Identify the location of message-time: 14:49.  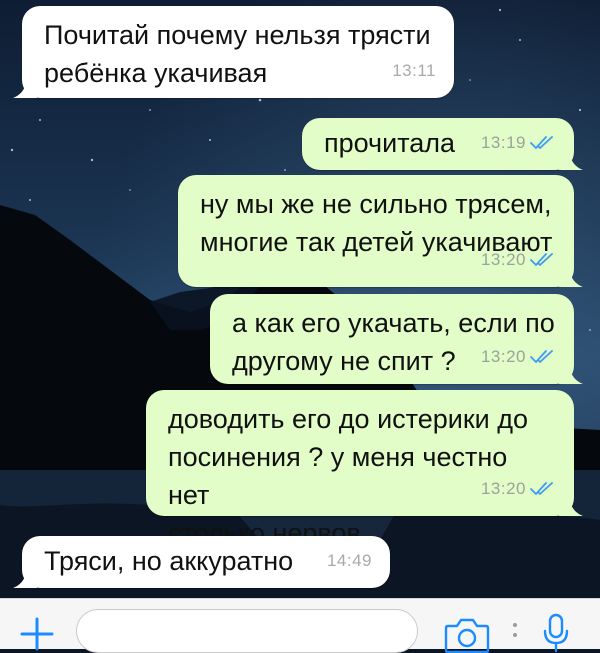
(349, 561).